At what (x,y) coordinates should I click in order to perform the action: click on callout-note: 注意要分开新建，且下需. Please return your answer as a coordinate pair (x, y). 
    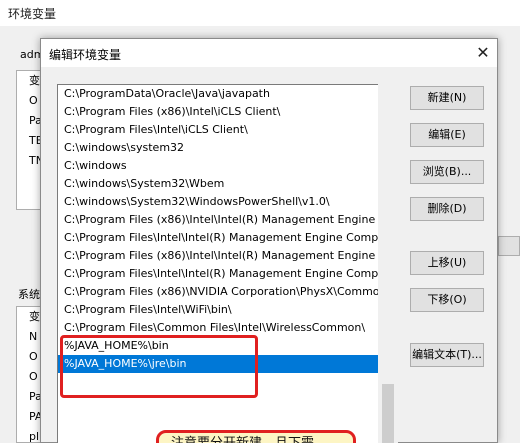
    Looking at the image, I should click on (256, 436).